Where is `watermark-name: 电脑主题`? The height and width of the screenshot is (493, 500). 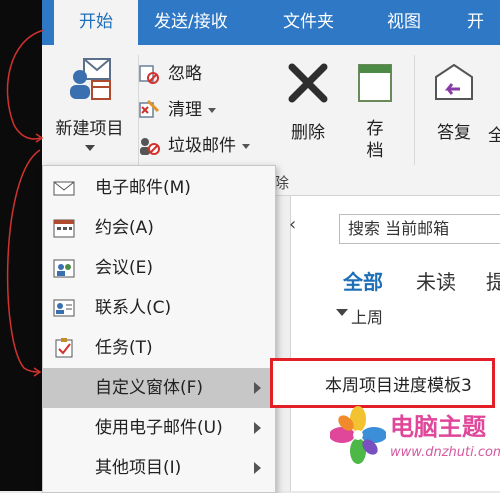 watermark-name: 电脑主题 is located at coordinates (438, 427).